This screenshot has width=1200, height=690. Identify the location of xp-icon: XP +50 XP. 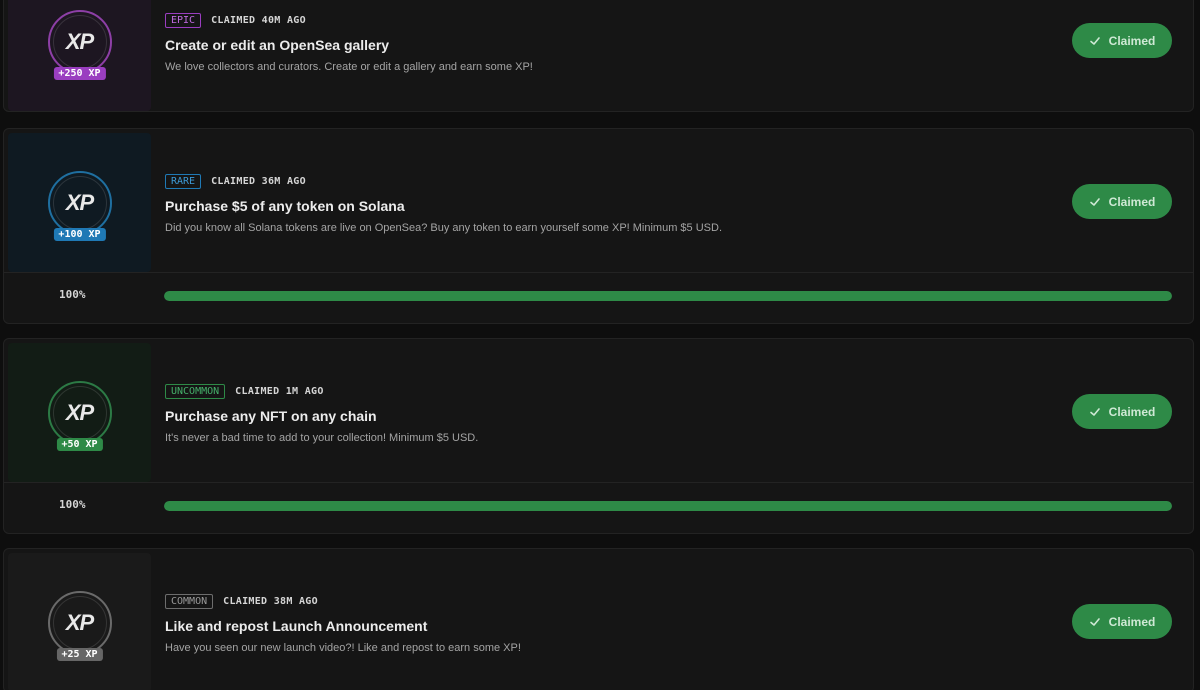
(79, 415).